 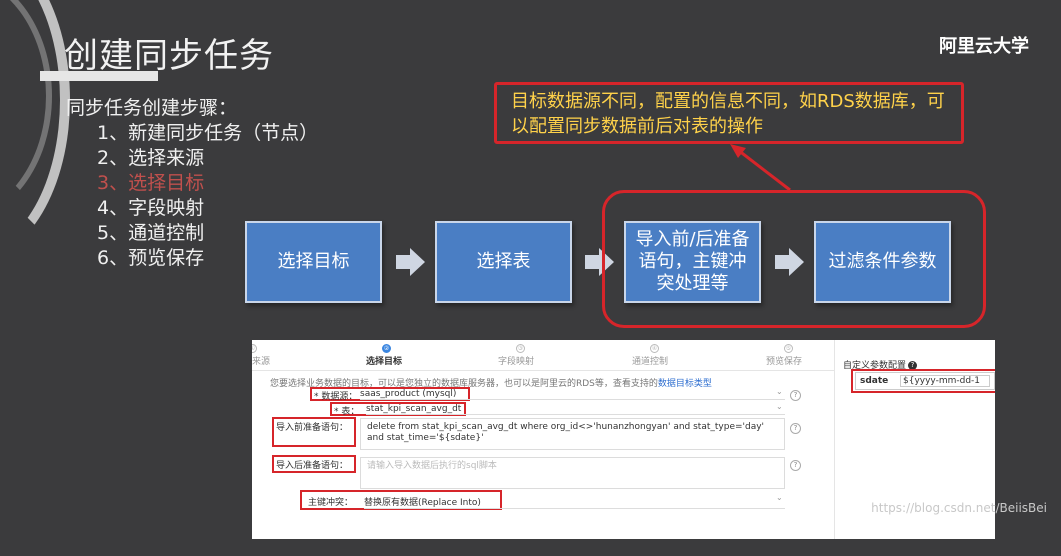 I want to click on datasource-label: * 数据源：, so click(x=336, y=397).